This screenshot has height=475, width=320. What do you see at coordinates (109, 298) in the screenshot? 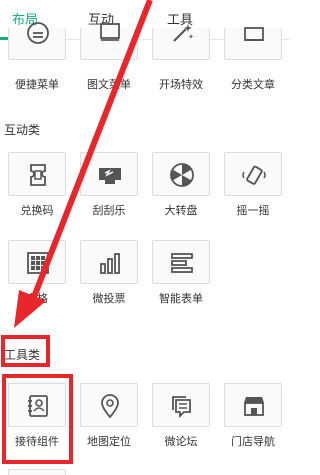
I see `tile-label: 微投票` at bounding box center [109, 298].